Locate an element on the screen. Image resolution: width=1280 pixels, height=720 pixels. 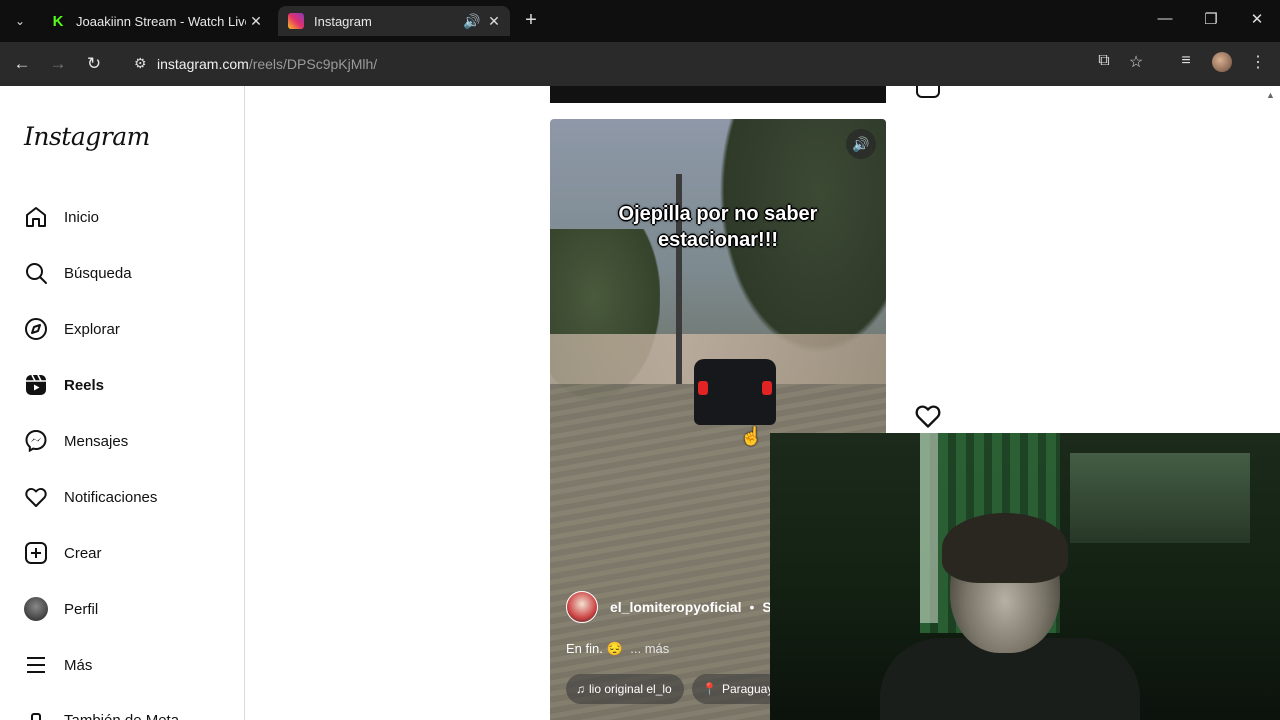
tab-title: Joaakiinn Stream - Watch Live c is located at coordinates (161, 21).